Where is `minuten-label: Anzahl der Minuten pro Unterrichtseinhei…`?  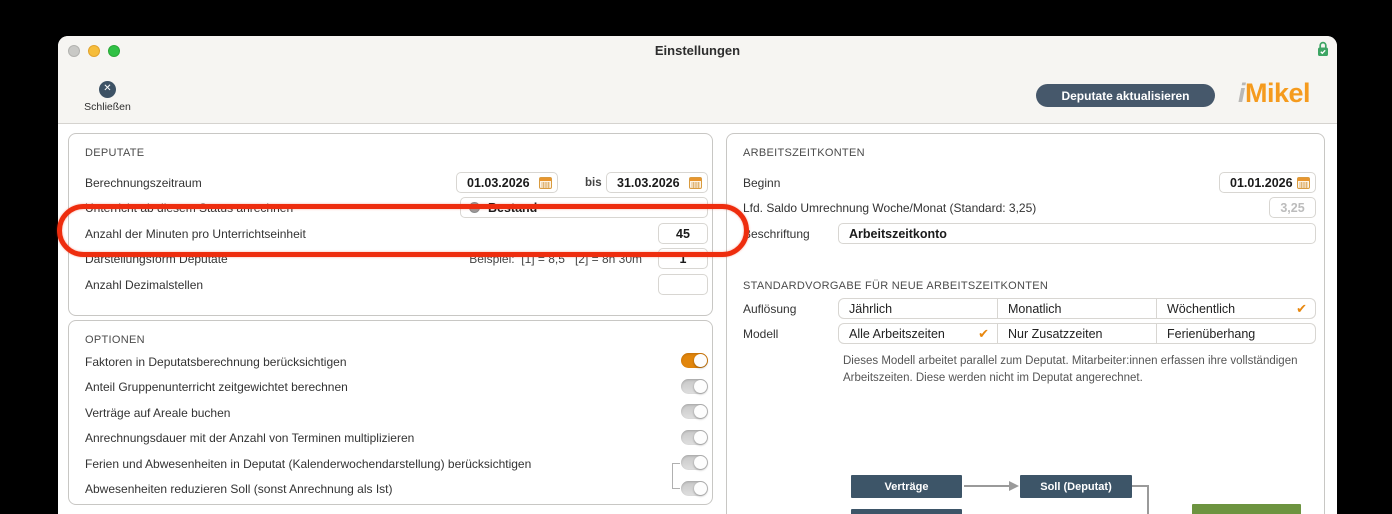 minuten-label: Anzahl der Minuten pro Unterrichtseinhei… is located at coordinates (195, 234).